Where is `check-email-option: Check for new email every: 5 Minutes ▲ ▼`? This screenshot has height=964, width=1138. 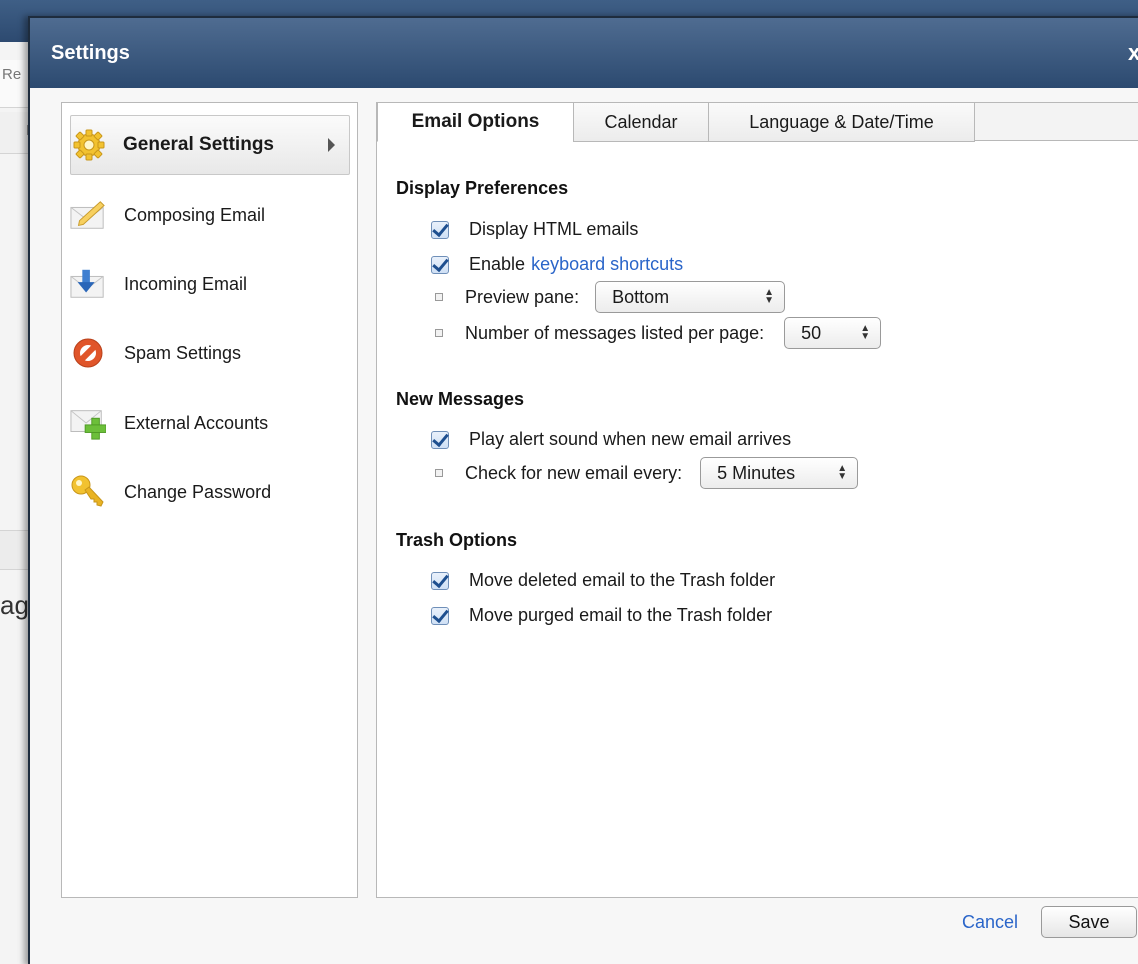
check-email-option: Check for new email every: 5 Minutes ▲ ▼ is located at coordinates (645, 473).